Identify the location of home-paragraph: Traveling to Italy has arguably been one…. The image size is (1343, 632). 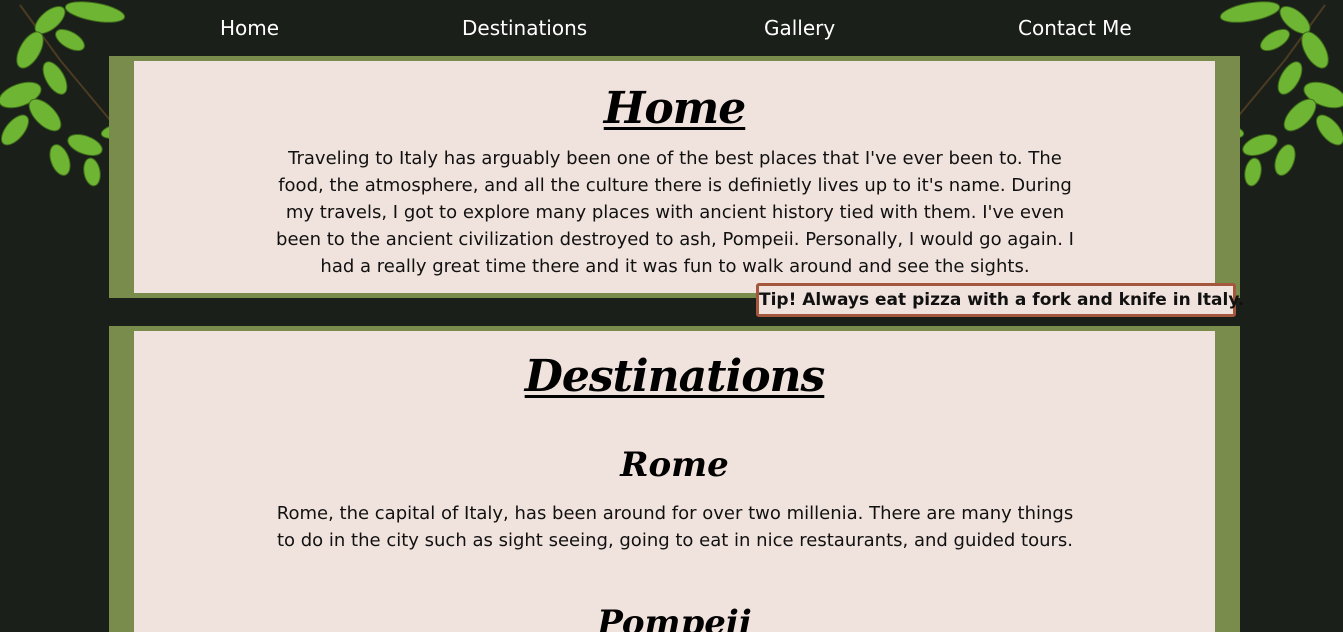
(675, 212).